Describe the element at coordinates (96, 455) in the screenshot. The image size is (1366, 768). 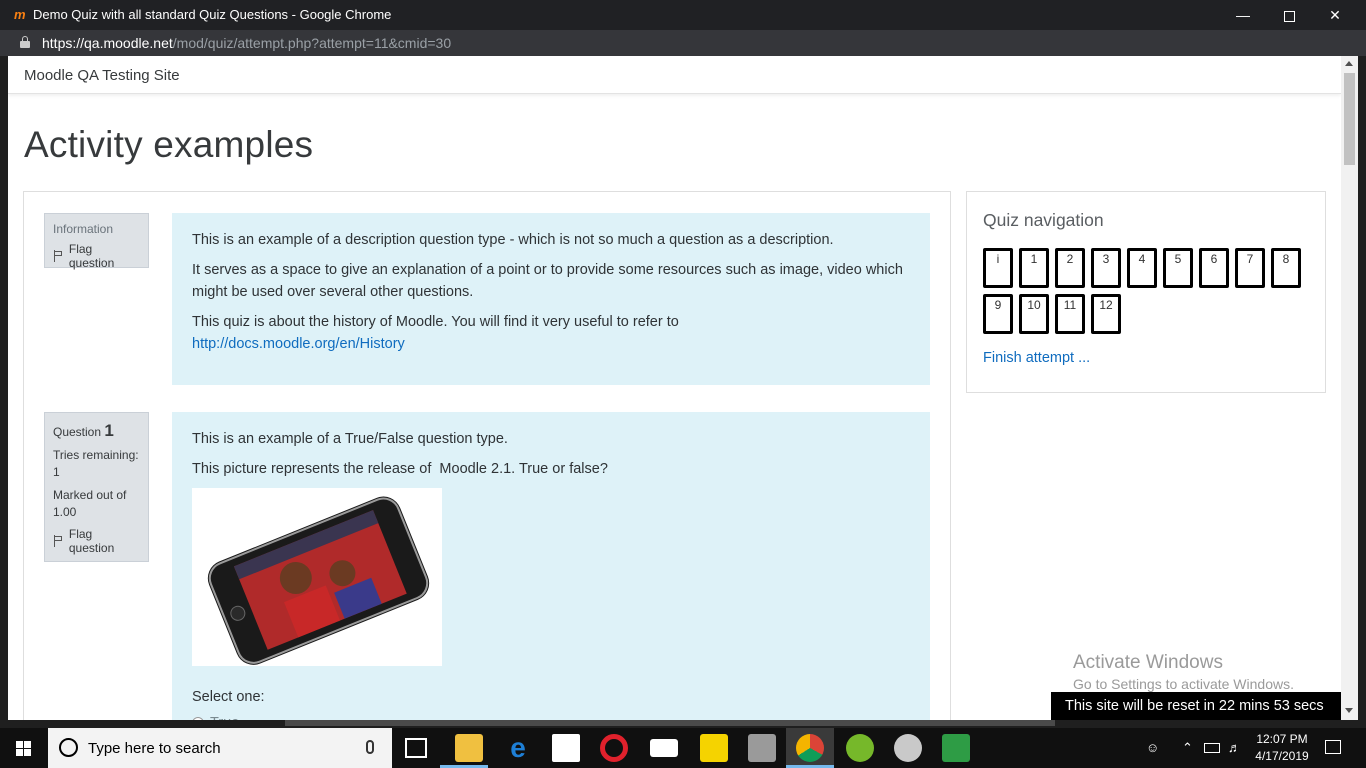
I see `tries-label: Tries remaining:` at that location.